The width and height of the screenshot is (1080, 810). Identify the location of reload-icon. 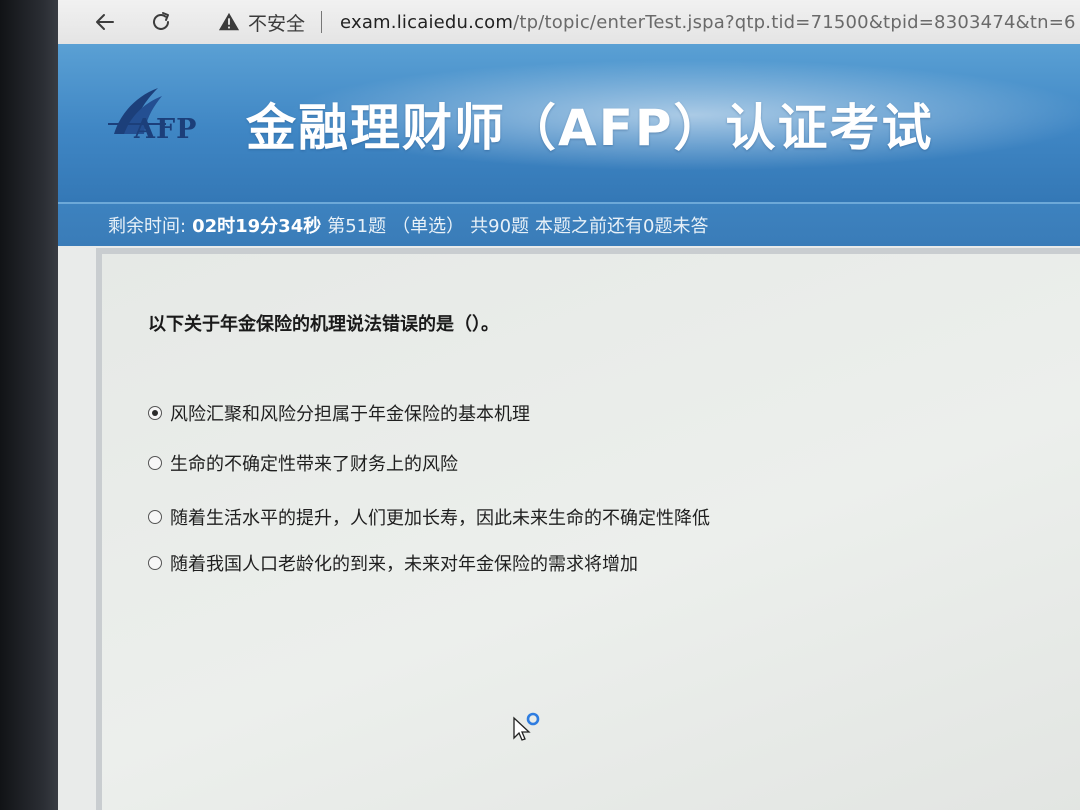
(161, 21).